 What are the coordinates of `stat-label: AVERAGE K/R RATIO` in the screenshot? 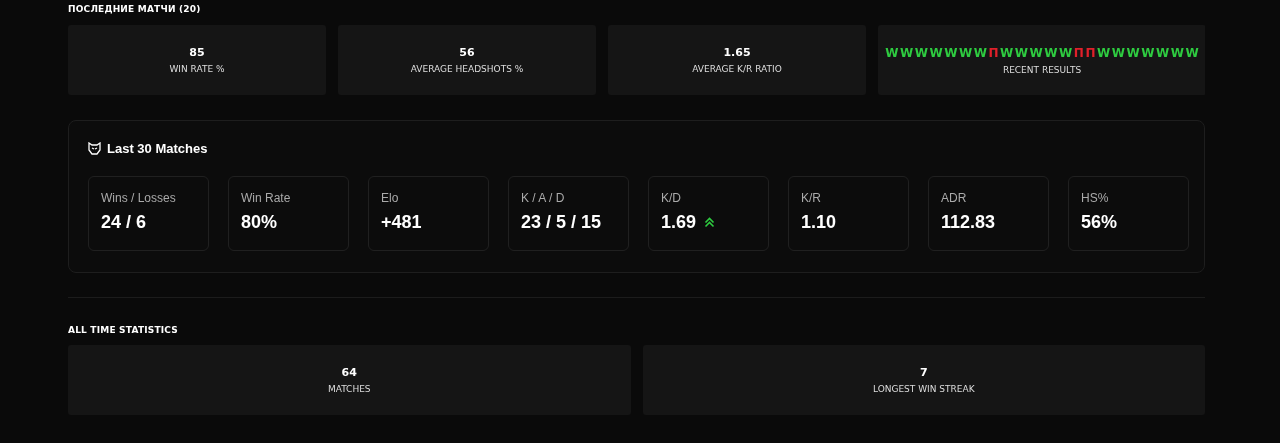 It's located at (737, 69).